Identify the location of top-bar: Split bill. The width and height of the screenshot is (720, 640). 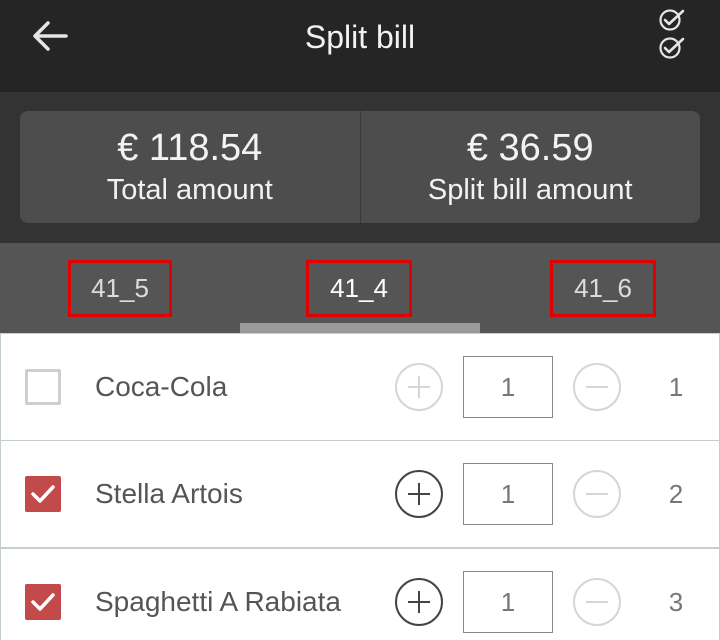
(360, 46).